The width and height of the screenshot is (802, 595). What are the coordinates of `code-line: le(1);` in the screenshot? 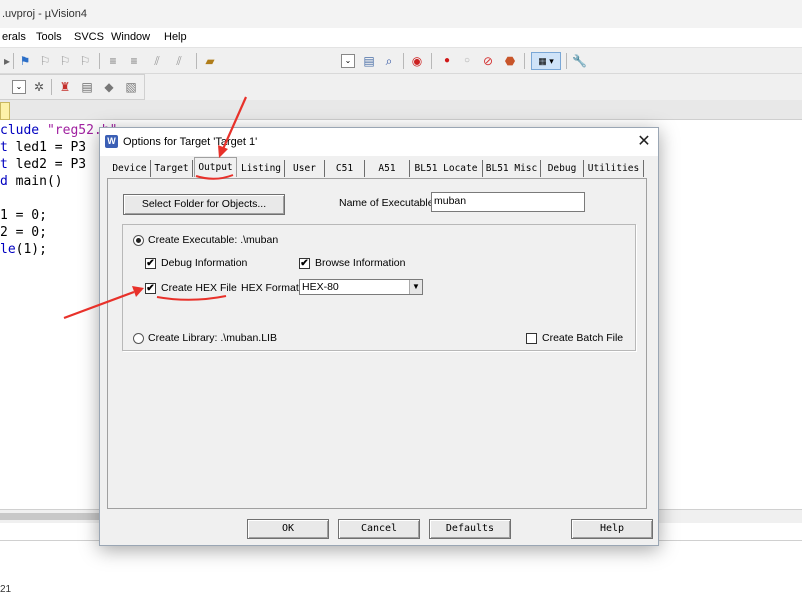 It's located at (23, 249).